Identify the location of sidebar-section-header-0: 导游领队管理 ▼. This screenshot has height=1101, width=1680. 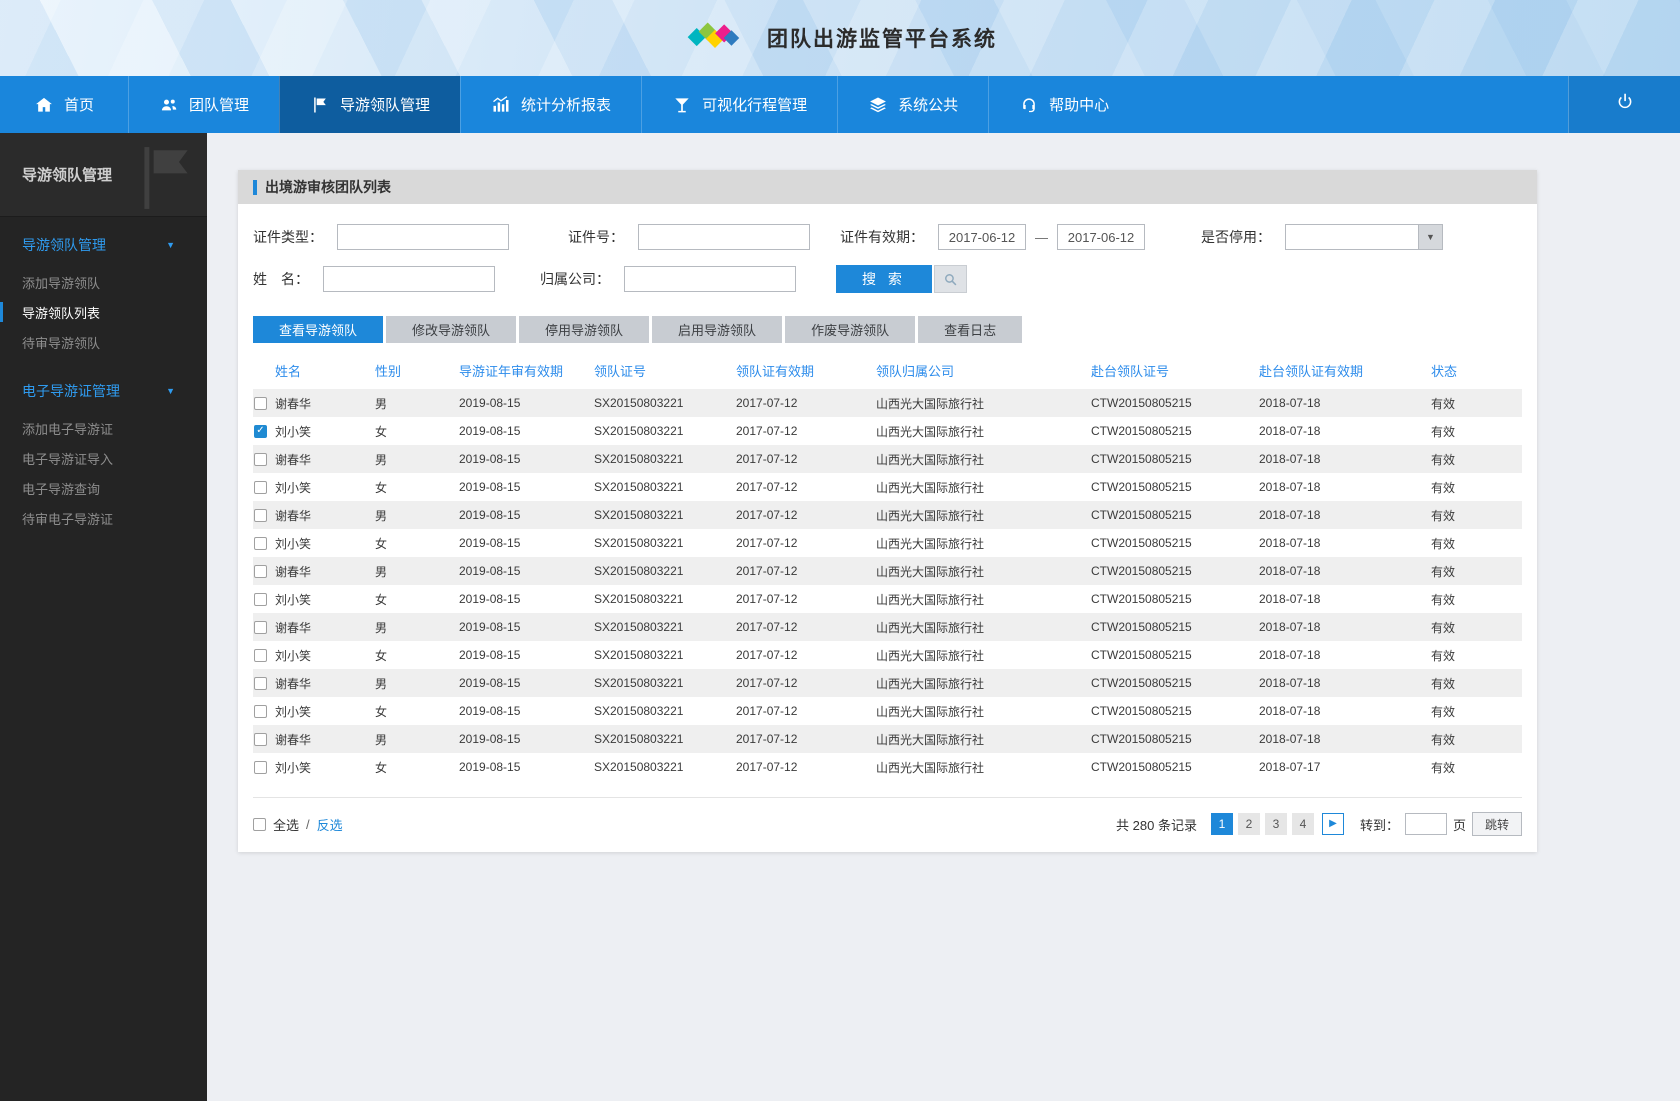
(103, 245).